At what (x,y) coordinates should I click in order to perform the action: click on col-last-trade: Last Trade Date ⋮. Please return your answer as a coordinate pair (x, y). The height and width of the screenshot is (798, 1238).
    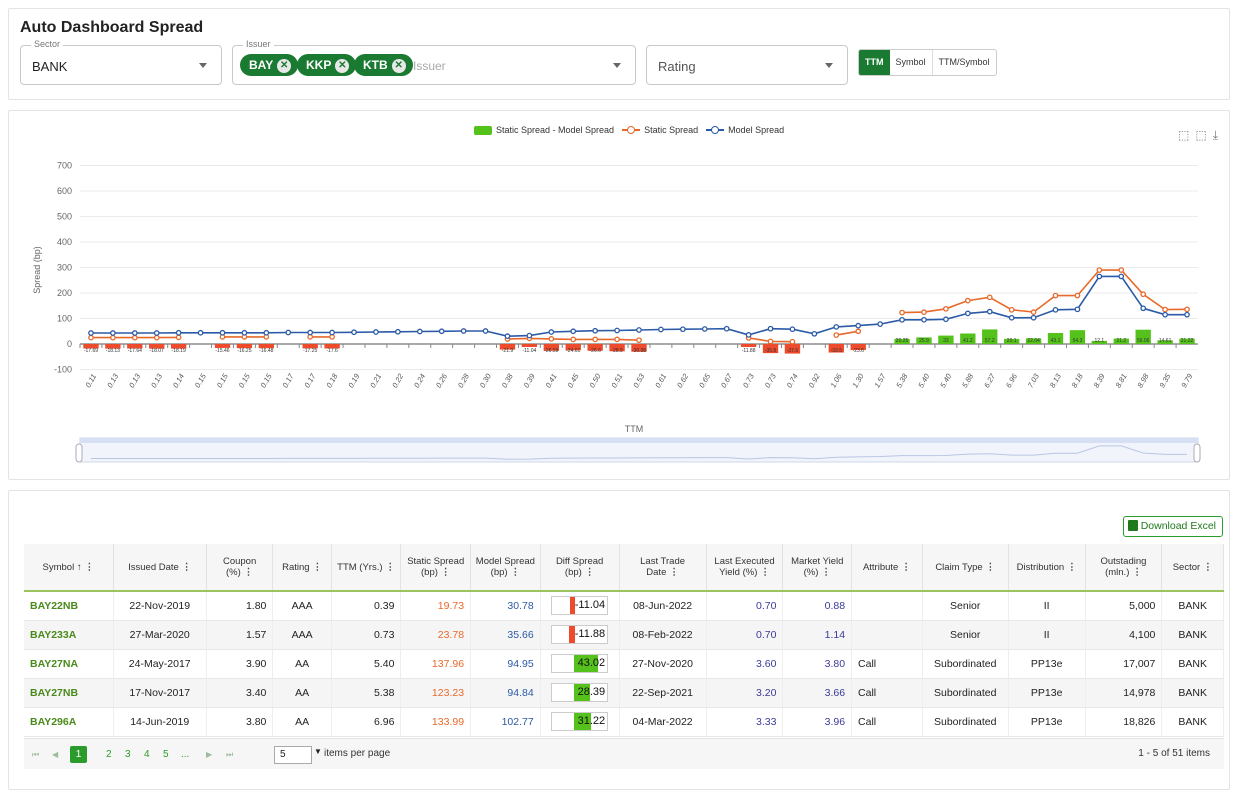
    Looking at the image, I should click on (663, 568).